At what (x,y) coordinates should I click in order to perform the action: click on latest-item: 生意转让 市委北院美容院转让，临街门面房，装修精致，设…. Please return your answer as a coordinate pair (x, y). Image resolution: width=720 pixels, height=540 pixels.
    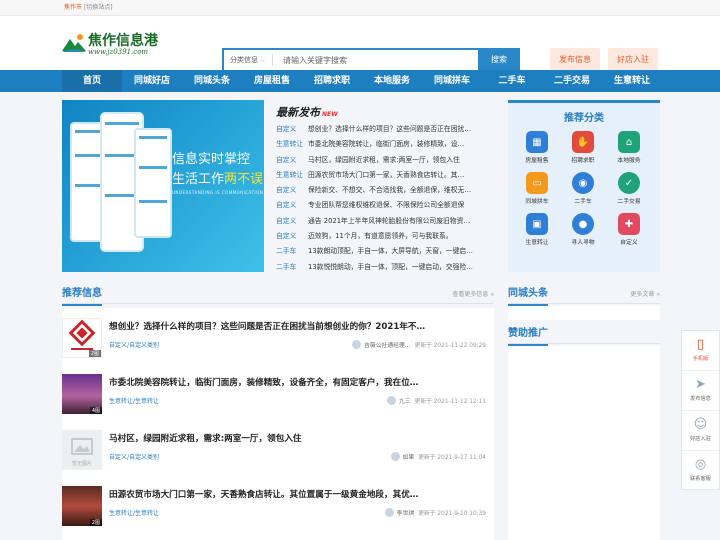
    Looking at the image, I should click on (385, 144).